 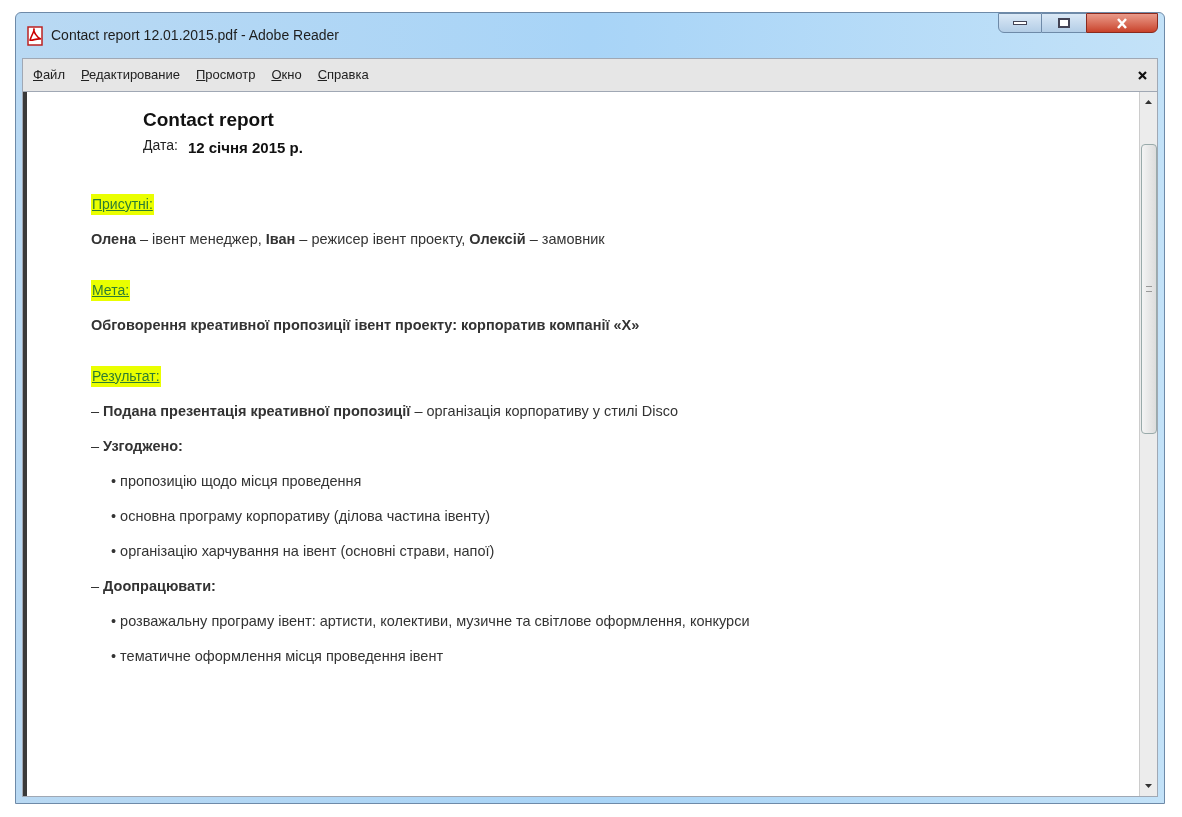 I want to click on document-text: – Доопрацювати:, so click(x=154, y=586).